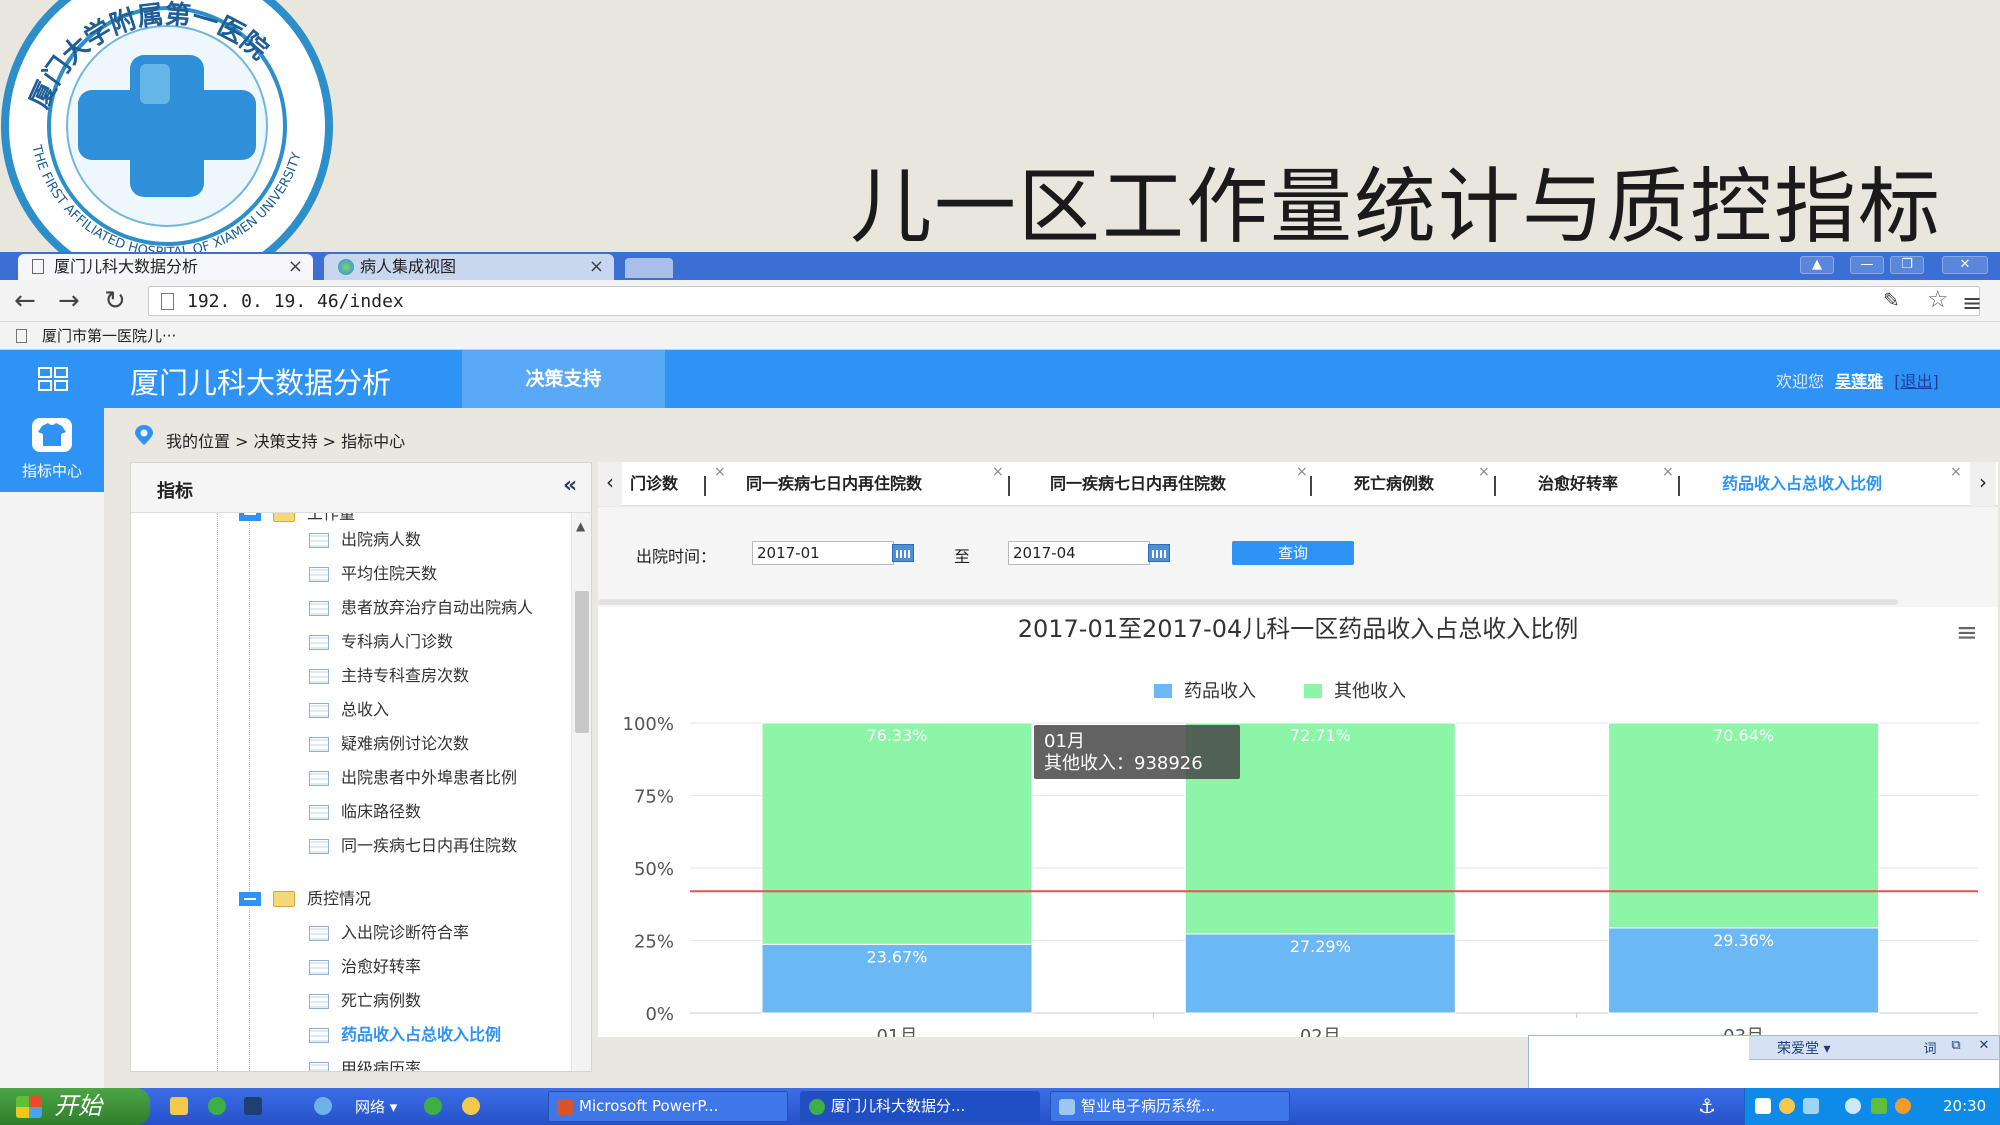 This screenshot has width=2000, height=1125. What do you see at coordinates (51, 471) in the screenshot?
I see `rail-label: 指标中心` at bounding box center [51, 471].